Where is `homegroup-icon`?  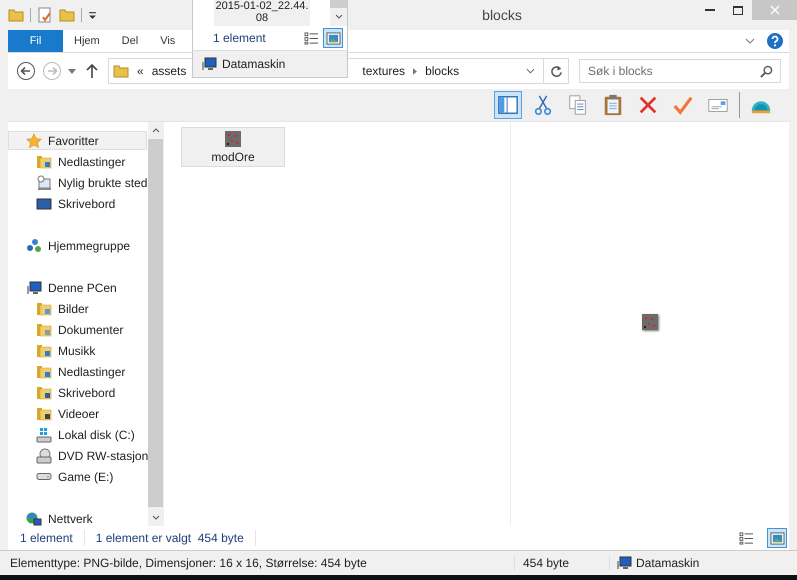 homegroup-icon is located at coordinates (34, 246).